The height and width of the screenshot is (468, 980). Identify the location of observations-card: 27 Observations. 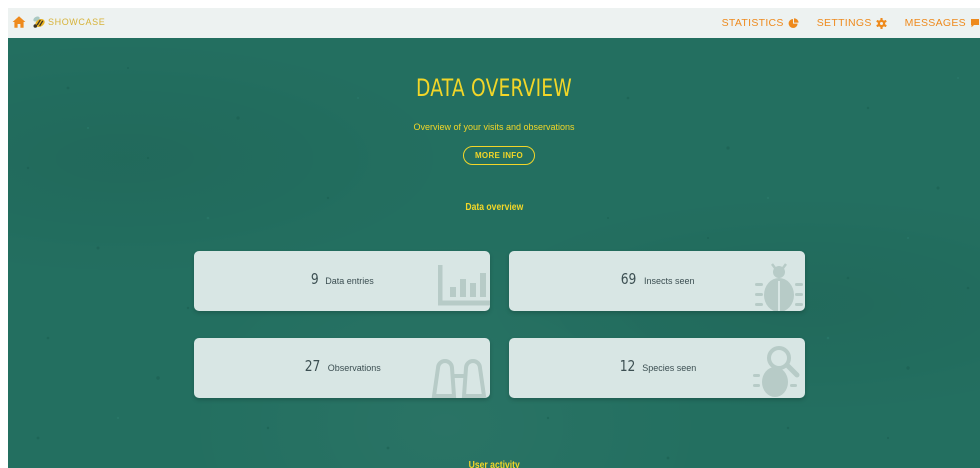
(342, 368).